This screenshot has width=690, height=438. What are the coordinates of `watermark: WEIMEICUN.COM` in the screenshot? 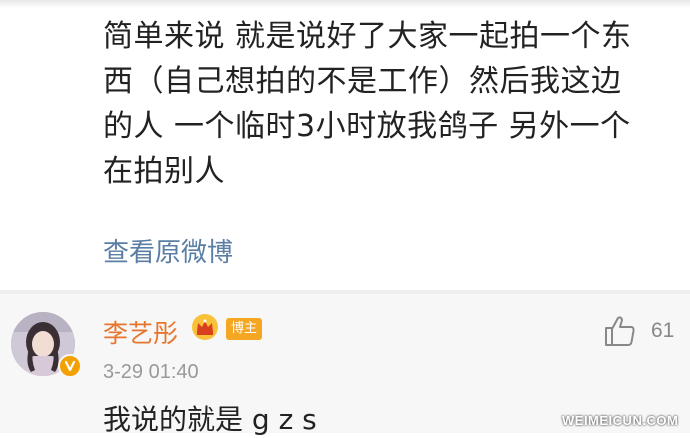 It's located at (620, 420).